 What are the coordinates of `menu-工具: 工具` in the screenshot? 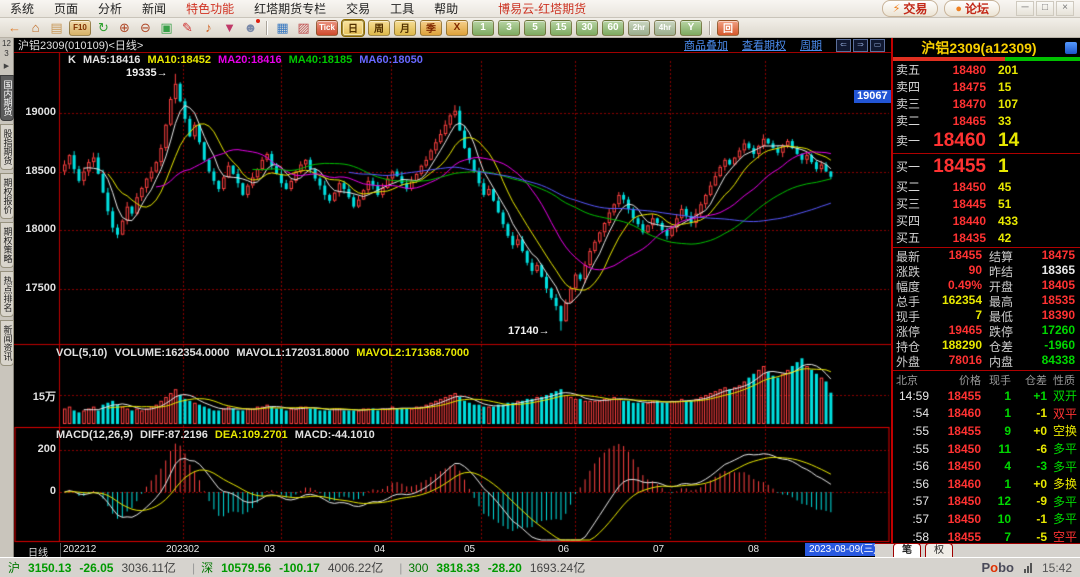 It's located at (402, 9).